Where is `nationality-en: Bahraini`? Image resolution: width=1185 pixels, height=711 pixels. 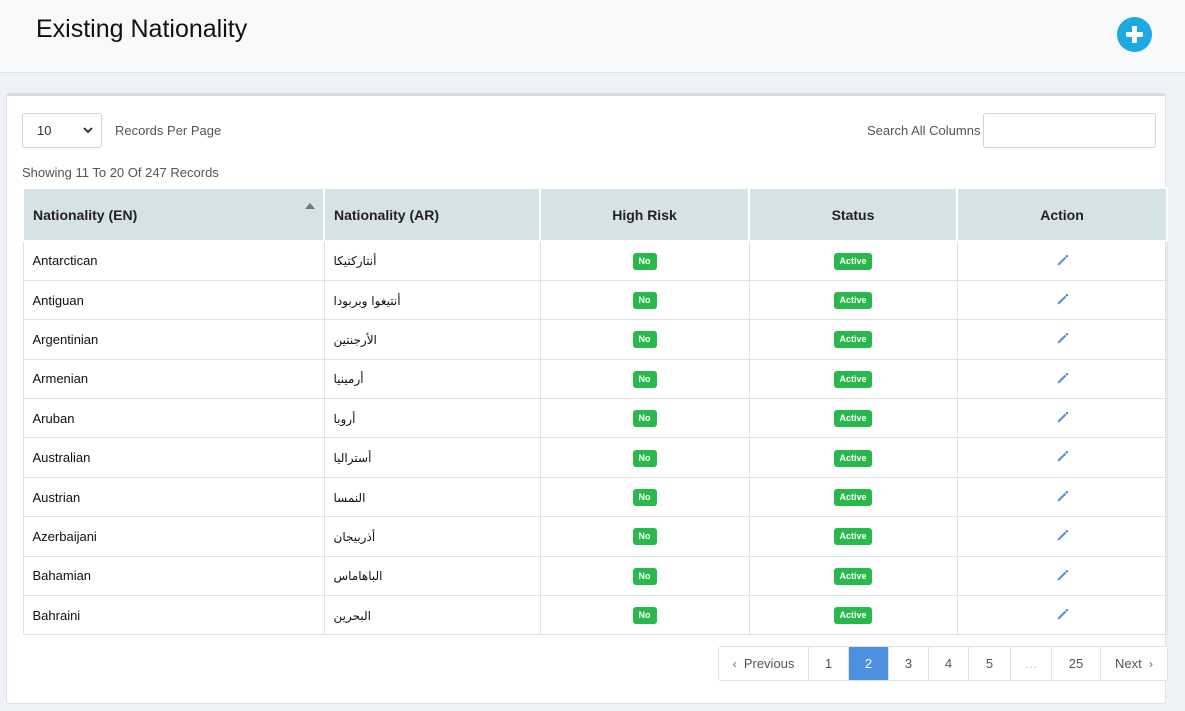 nationality-en: Bahraini is located at coordinates (56, 615).